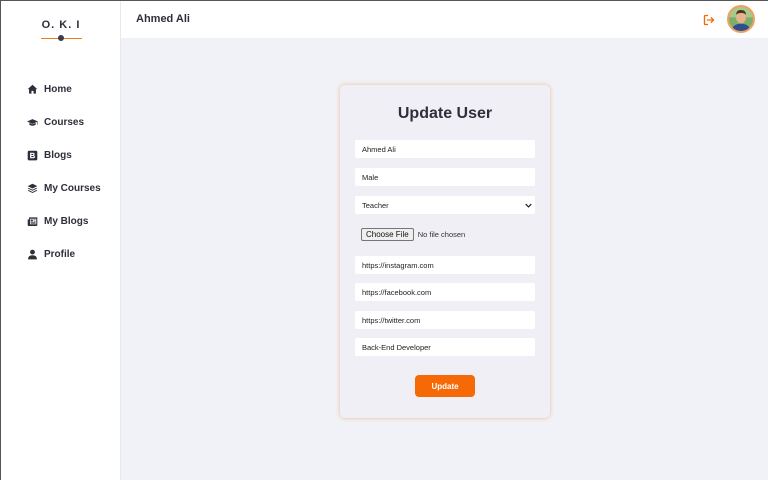  I want to click on blog-icon, so click(32, 156).